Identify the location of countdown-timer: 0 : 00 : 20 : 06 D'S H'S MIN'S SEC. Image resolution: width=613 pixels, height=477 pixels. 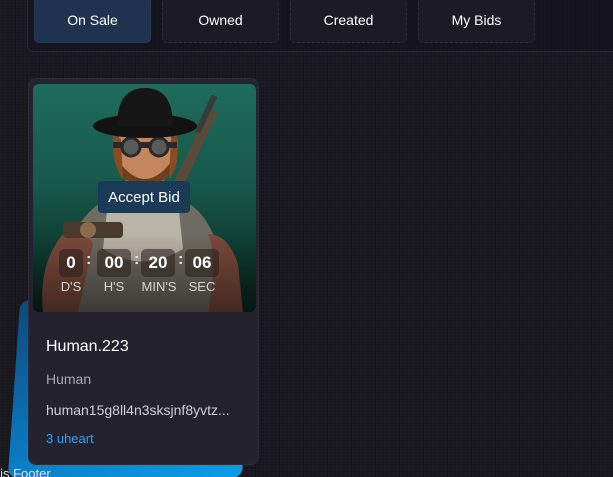
(145, 276).